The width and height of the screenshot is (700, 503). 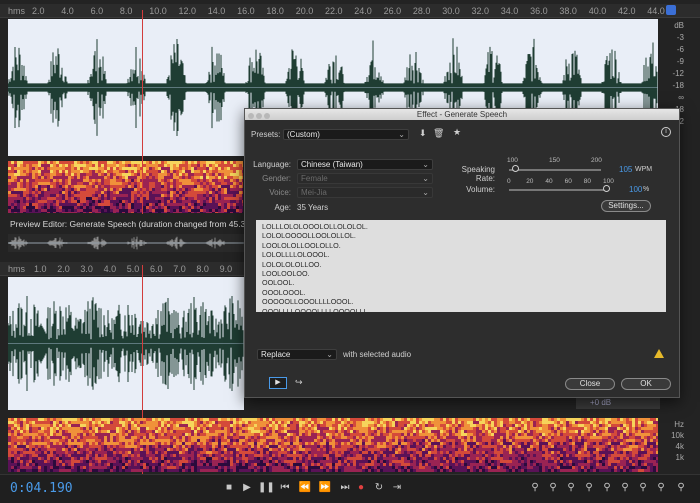 I want to click on ruler-tick: 24.0, so click(x=363, y=11).